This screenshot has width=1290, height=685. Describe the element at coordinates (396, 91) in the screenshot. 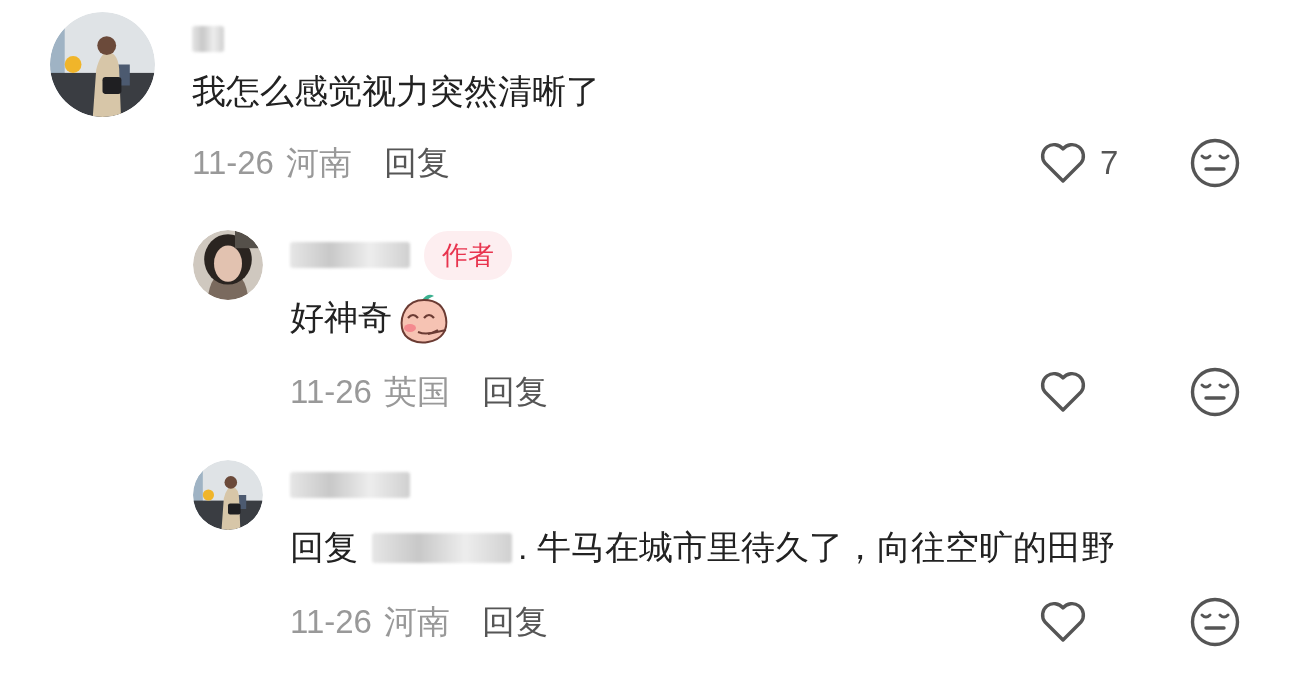

I see `comment-text: 我怎么感觉视力突然清晰了` at that location.